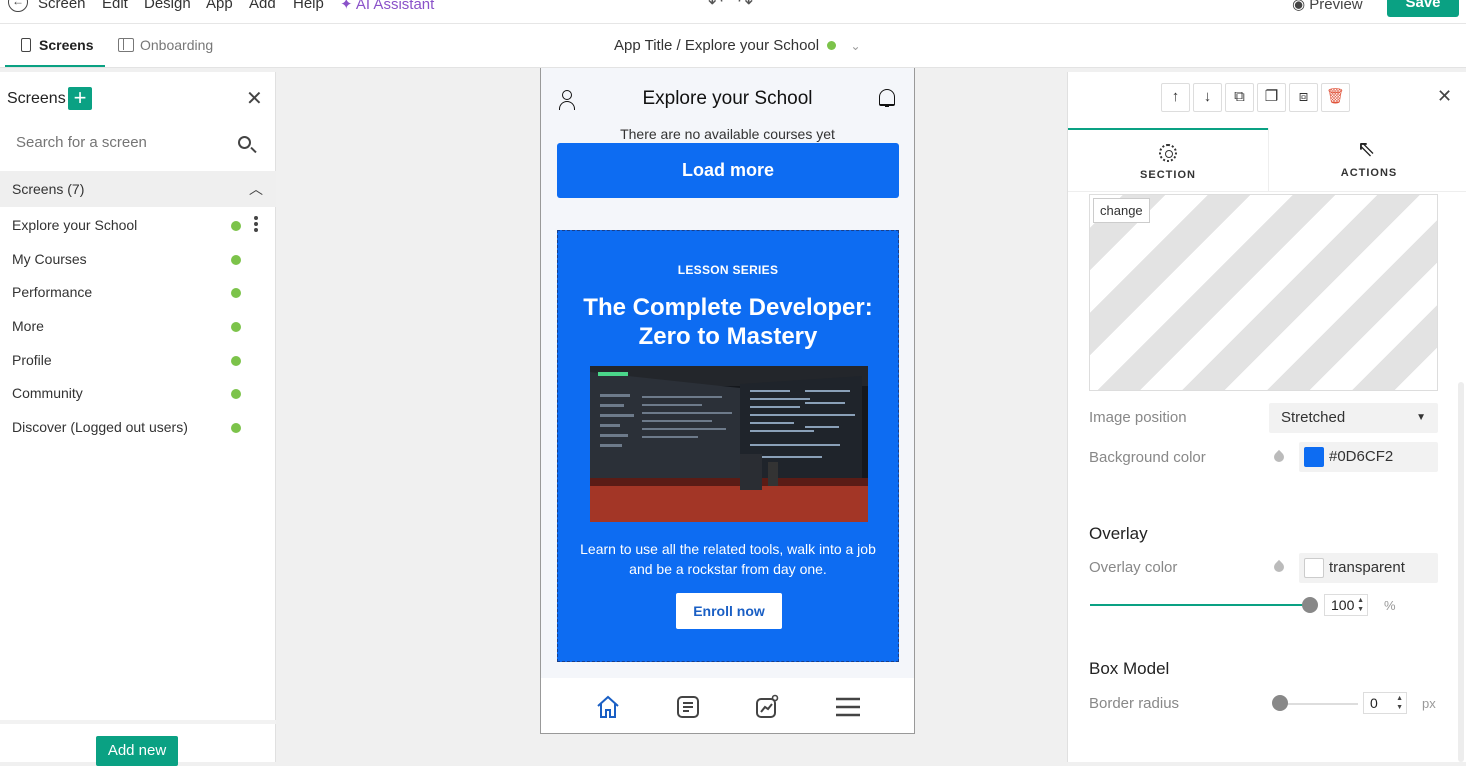 This screenshot has width=1466, height=766. Describe the element at coordinates (346, 6) in the screenshot. I see `sparkle-icon: ✦` at that location.